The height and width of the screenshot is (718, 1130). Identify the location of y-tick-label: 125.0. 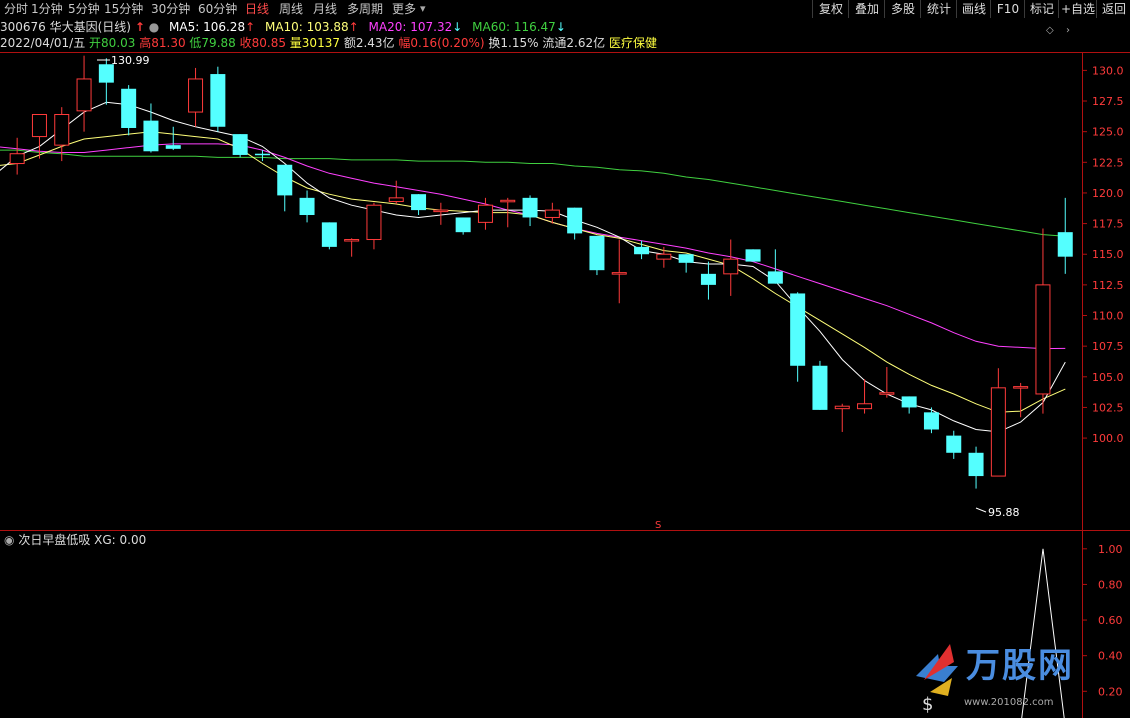
(1108, 132).